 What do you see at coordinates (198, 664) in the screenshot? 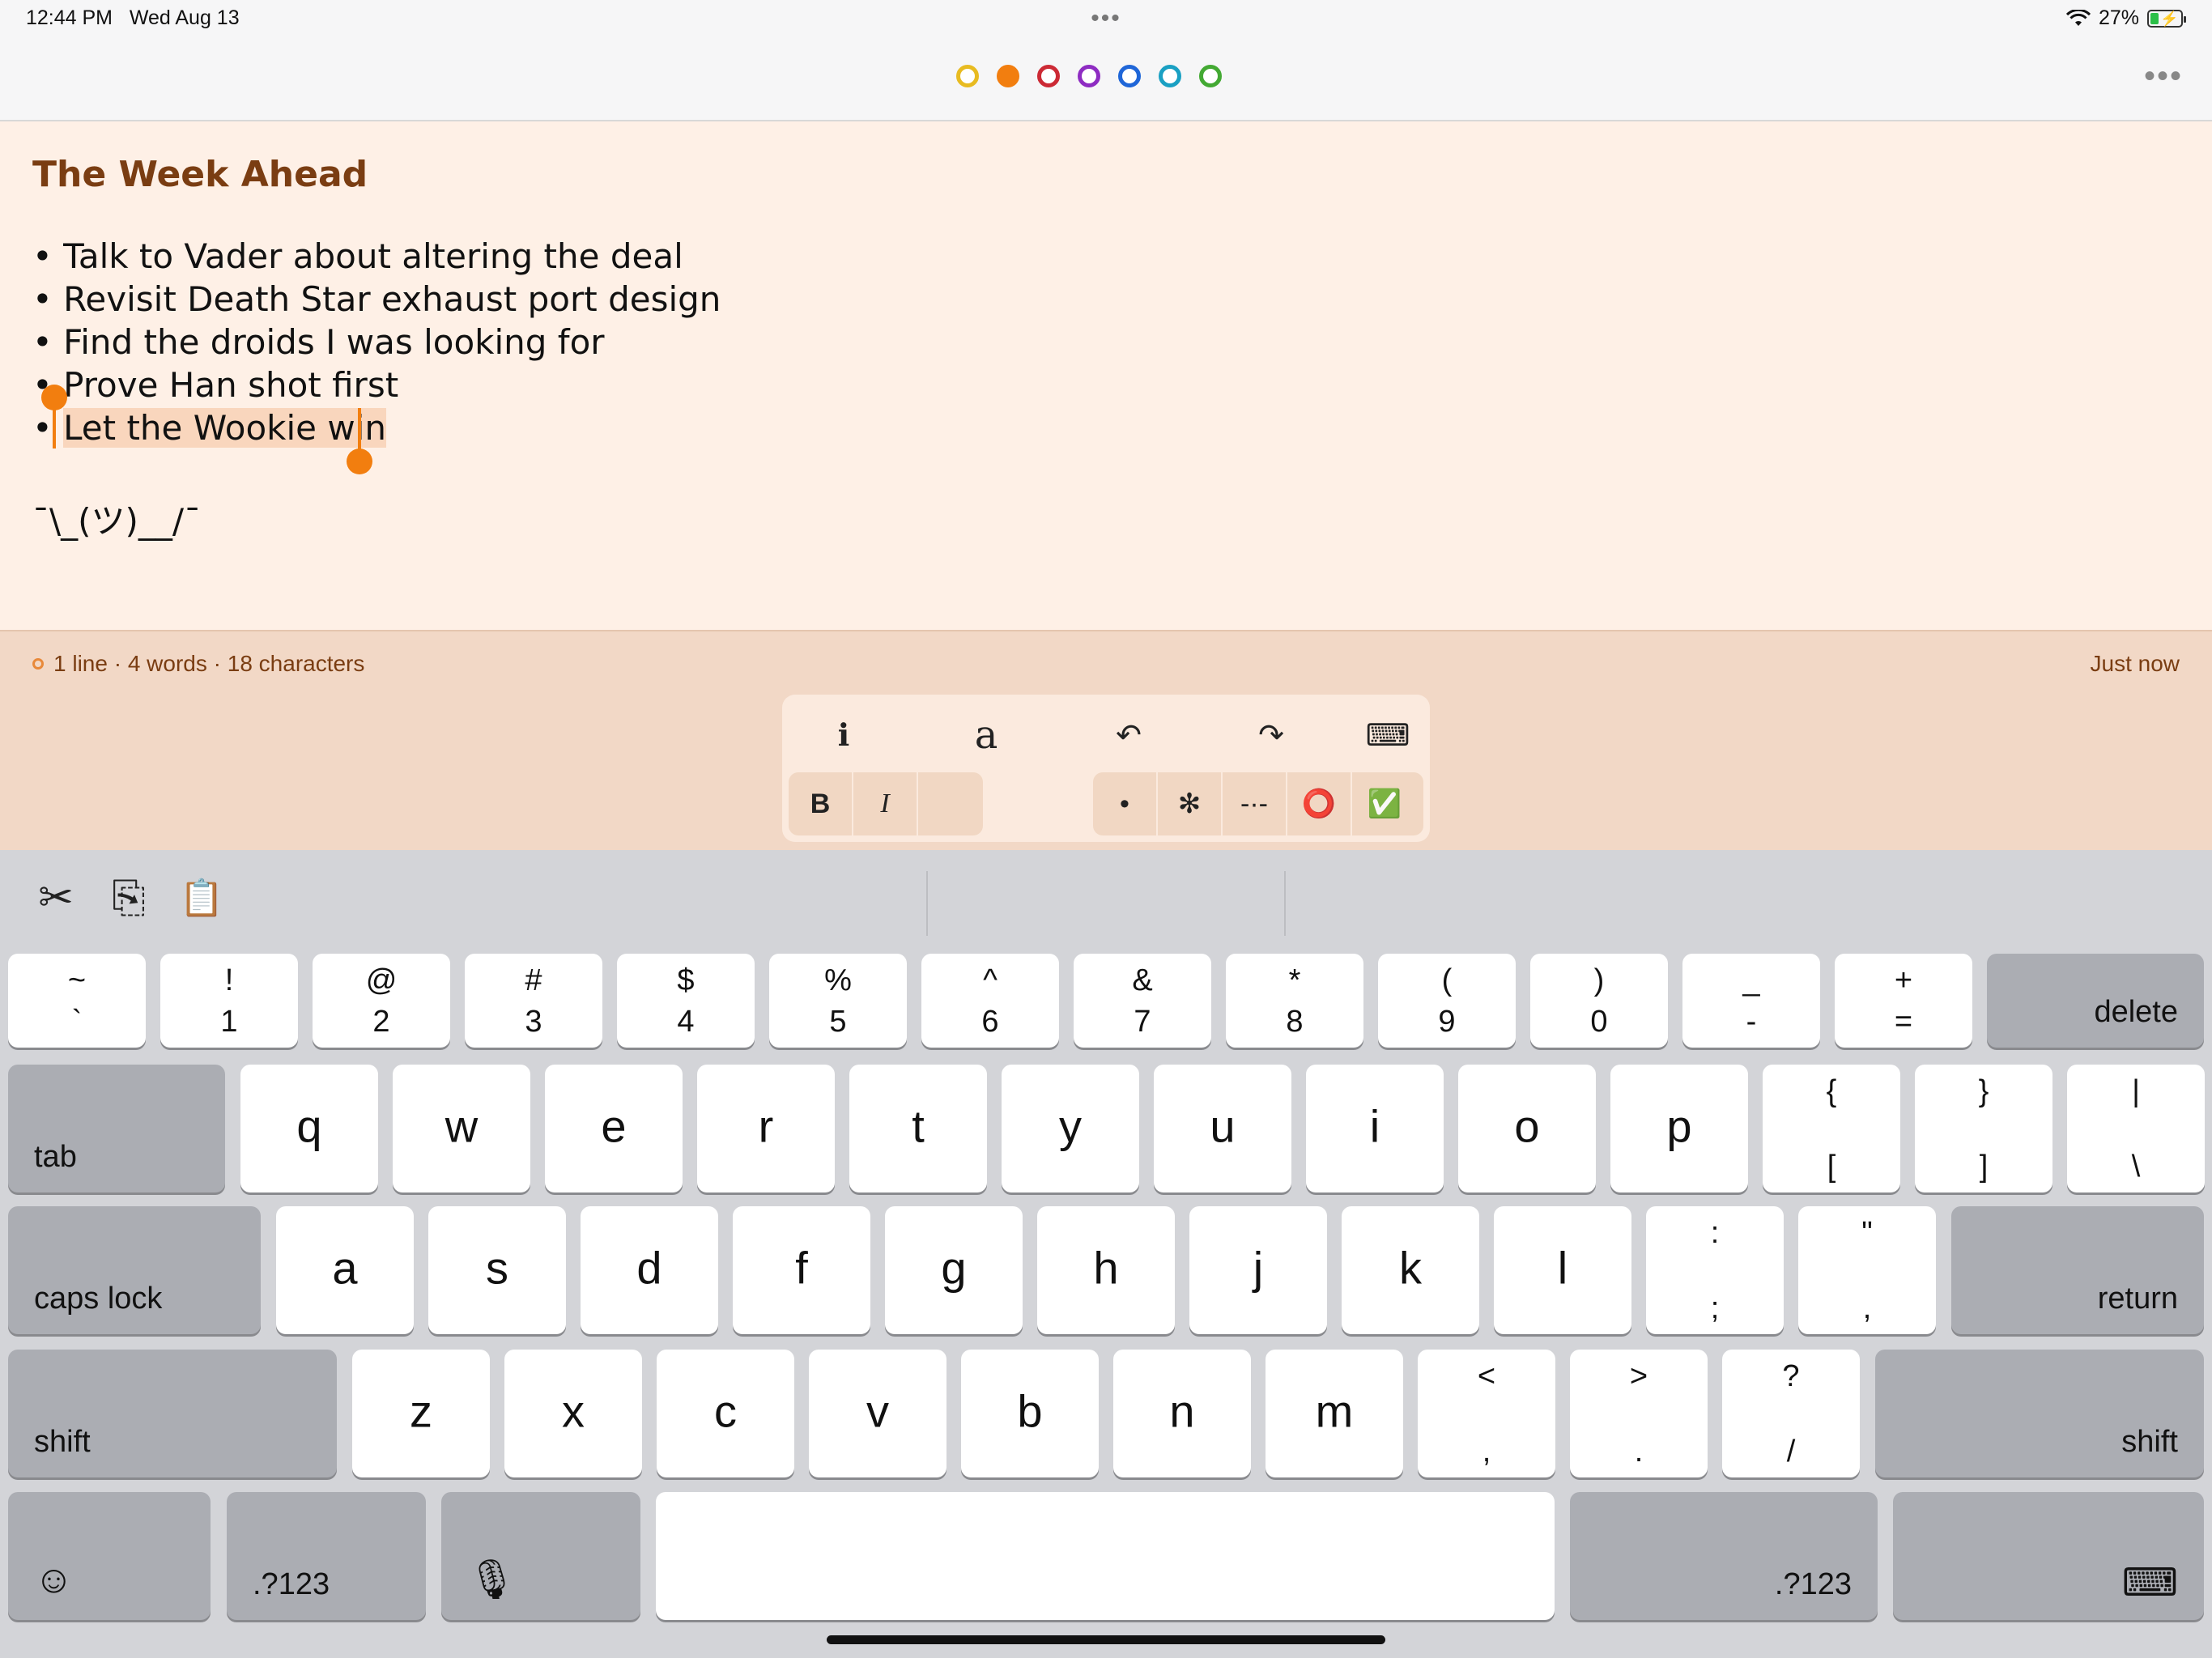
I see `note-stats: 1 line · 4 words · 18 characters` at bounding box center [198, 664].